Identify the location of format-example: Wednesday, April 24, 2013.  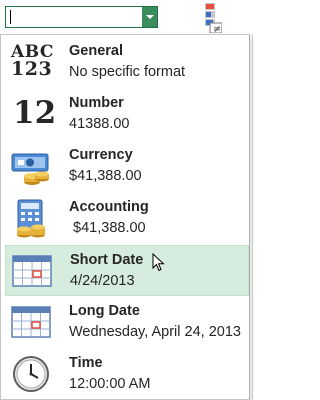
(155, 332).